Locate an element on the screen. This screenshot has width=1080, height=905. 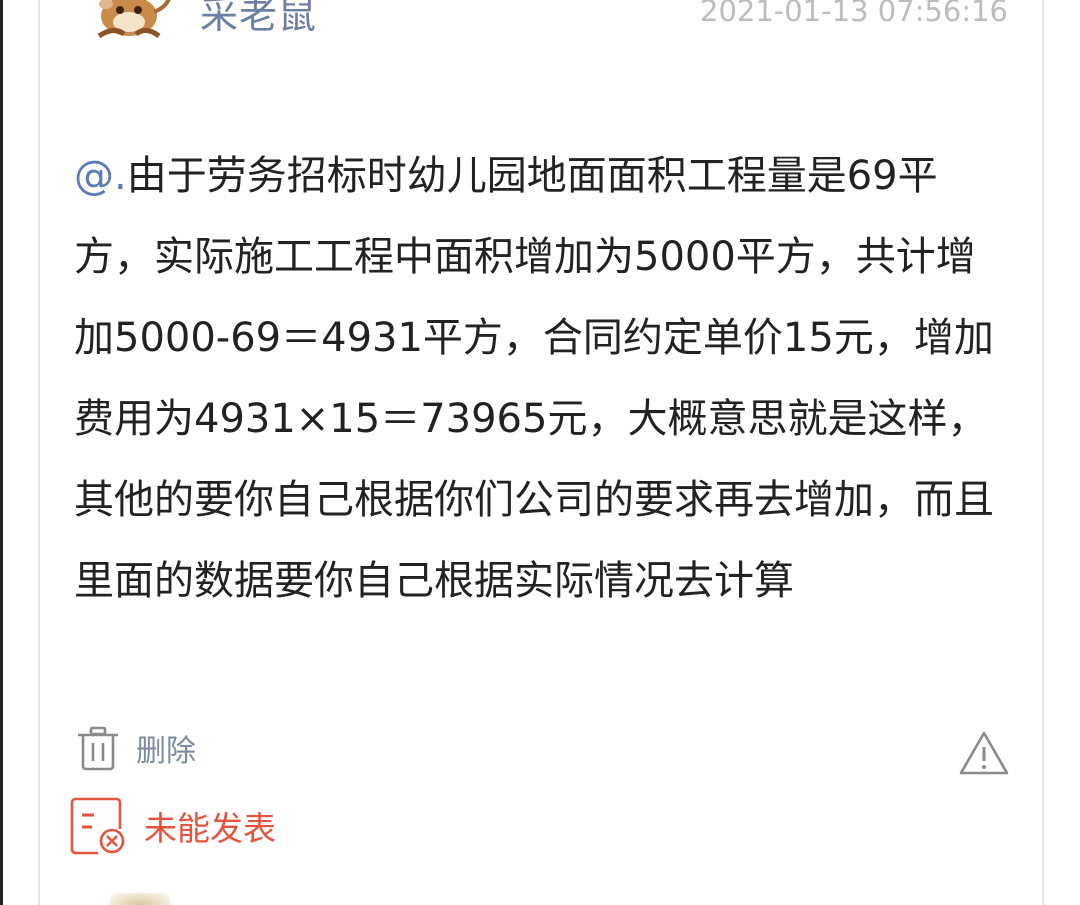
report-button is located at coordinates (984, 753).